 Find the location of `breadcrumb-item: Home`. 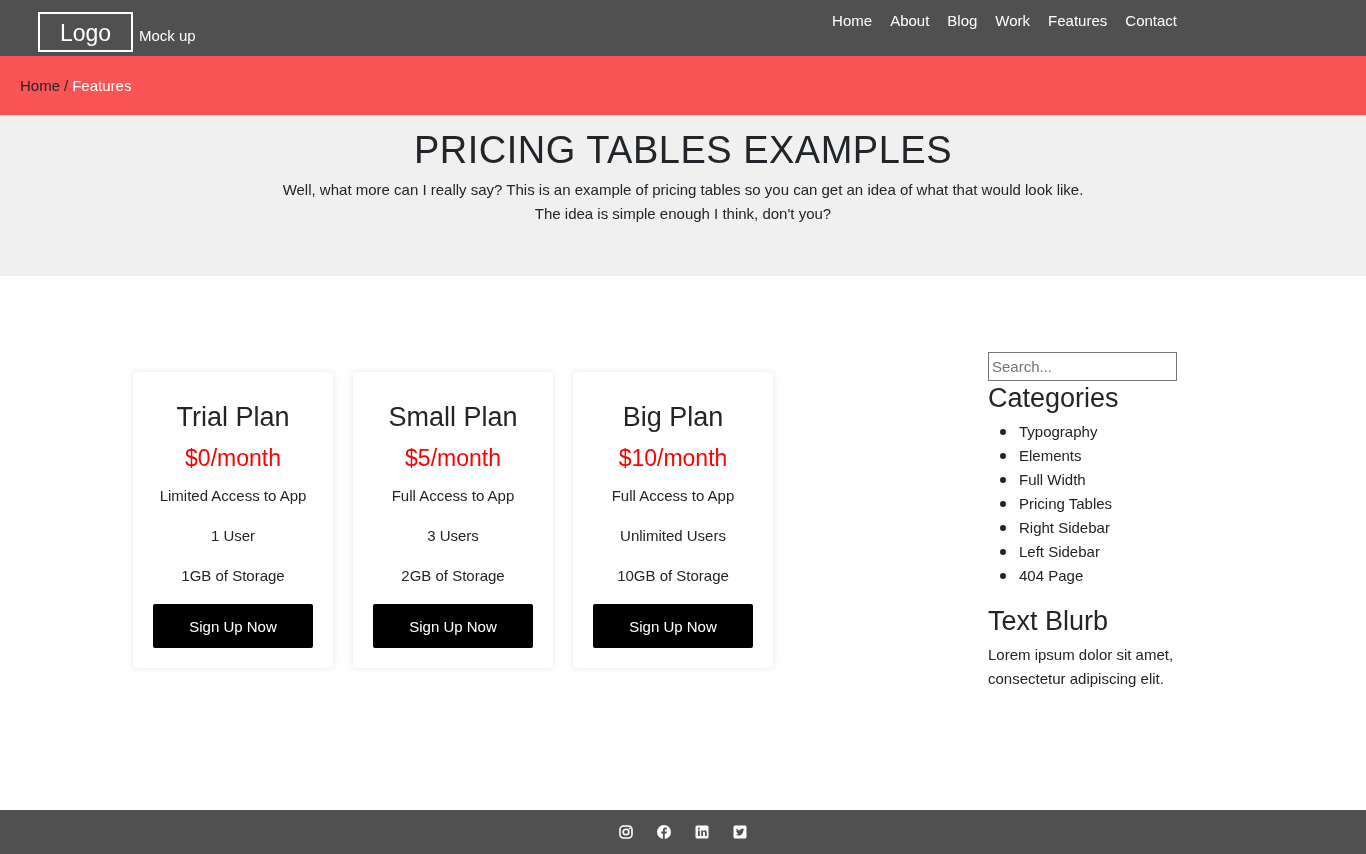

breadcrumb-item: Home is located at coordinates (40, 85).